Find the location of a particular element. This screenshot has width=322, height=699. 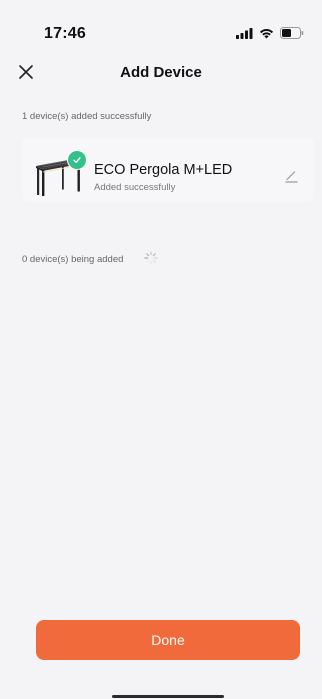

edit-device-button is located at coordinates (291, 176).